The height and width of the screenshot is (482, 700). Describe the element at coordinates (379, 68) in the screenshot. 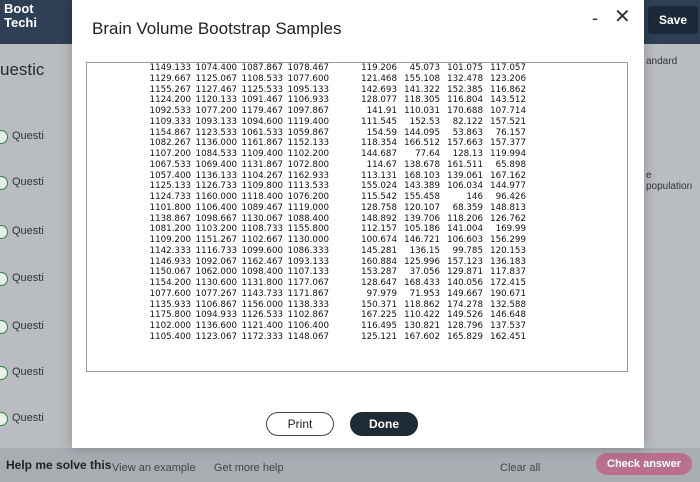

I see `table-cell: 119.206` at that location.